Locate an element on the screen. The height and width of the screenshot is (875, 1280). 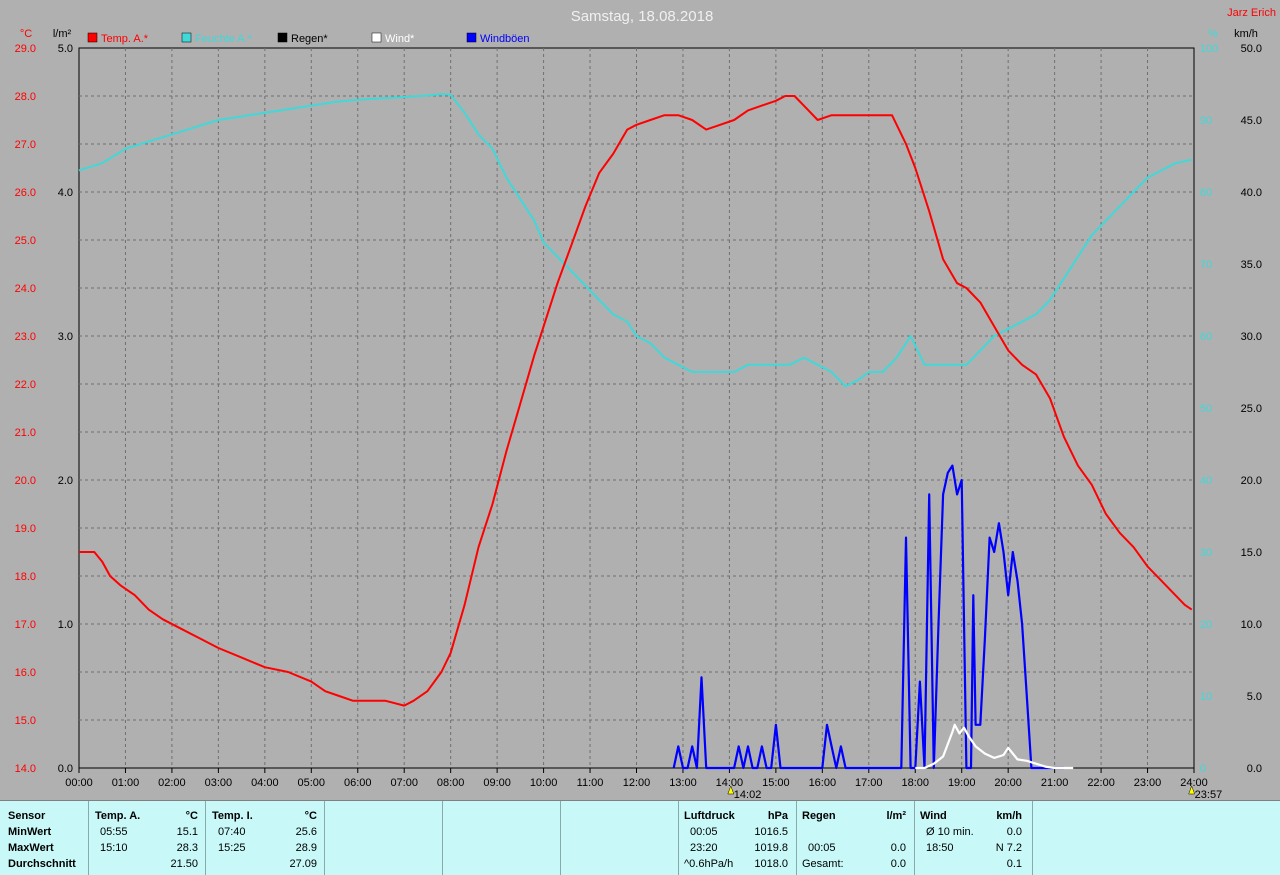
wind-header: Wind is located at coordinates (933, 816).